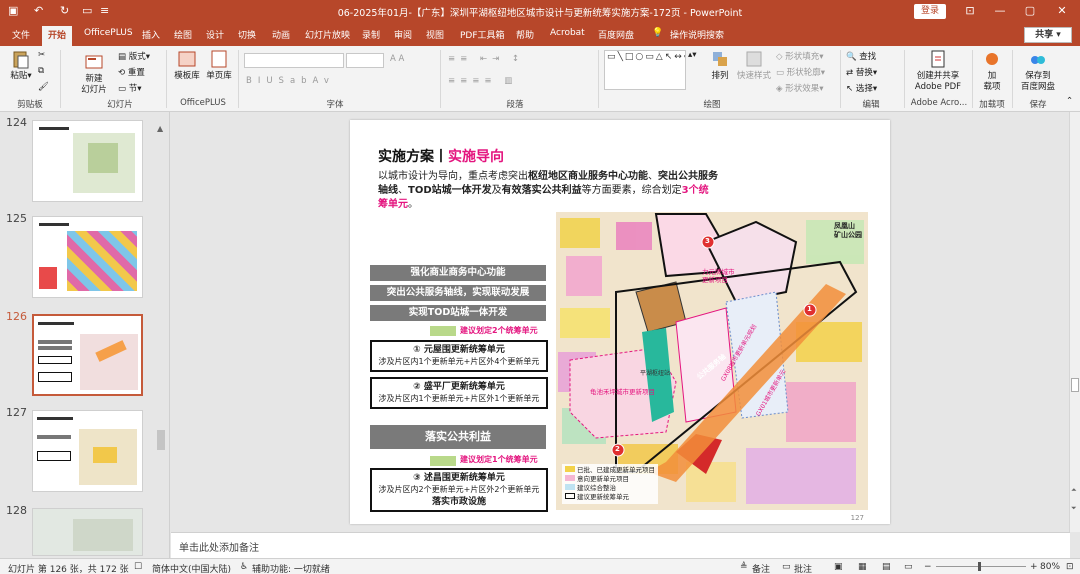  What do you see at coordinates (291, 568) in the screenshot?
I see `accessibility-status: 辅助功能: 一切就绪` at bounding box center [291, 568].